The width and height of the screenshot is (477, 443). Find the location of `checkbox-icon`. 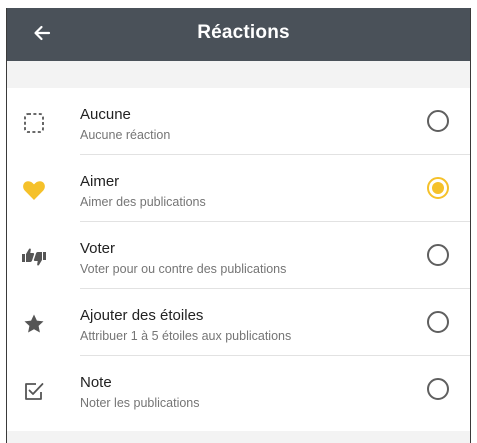

checkbox-icon is located at coordinates (34, 391).